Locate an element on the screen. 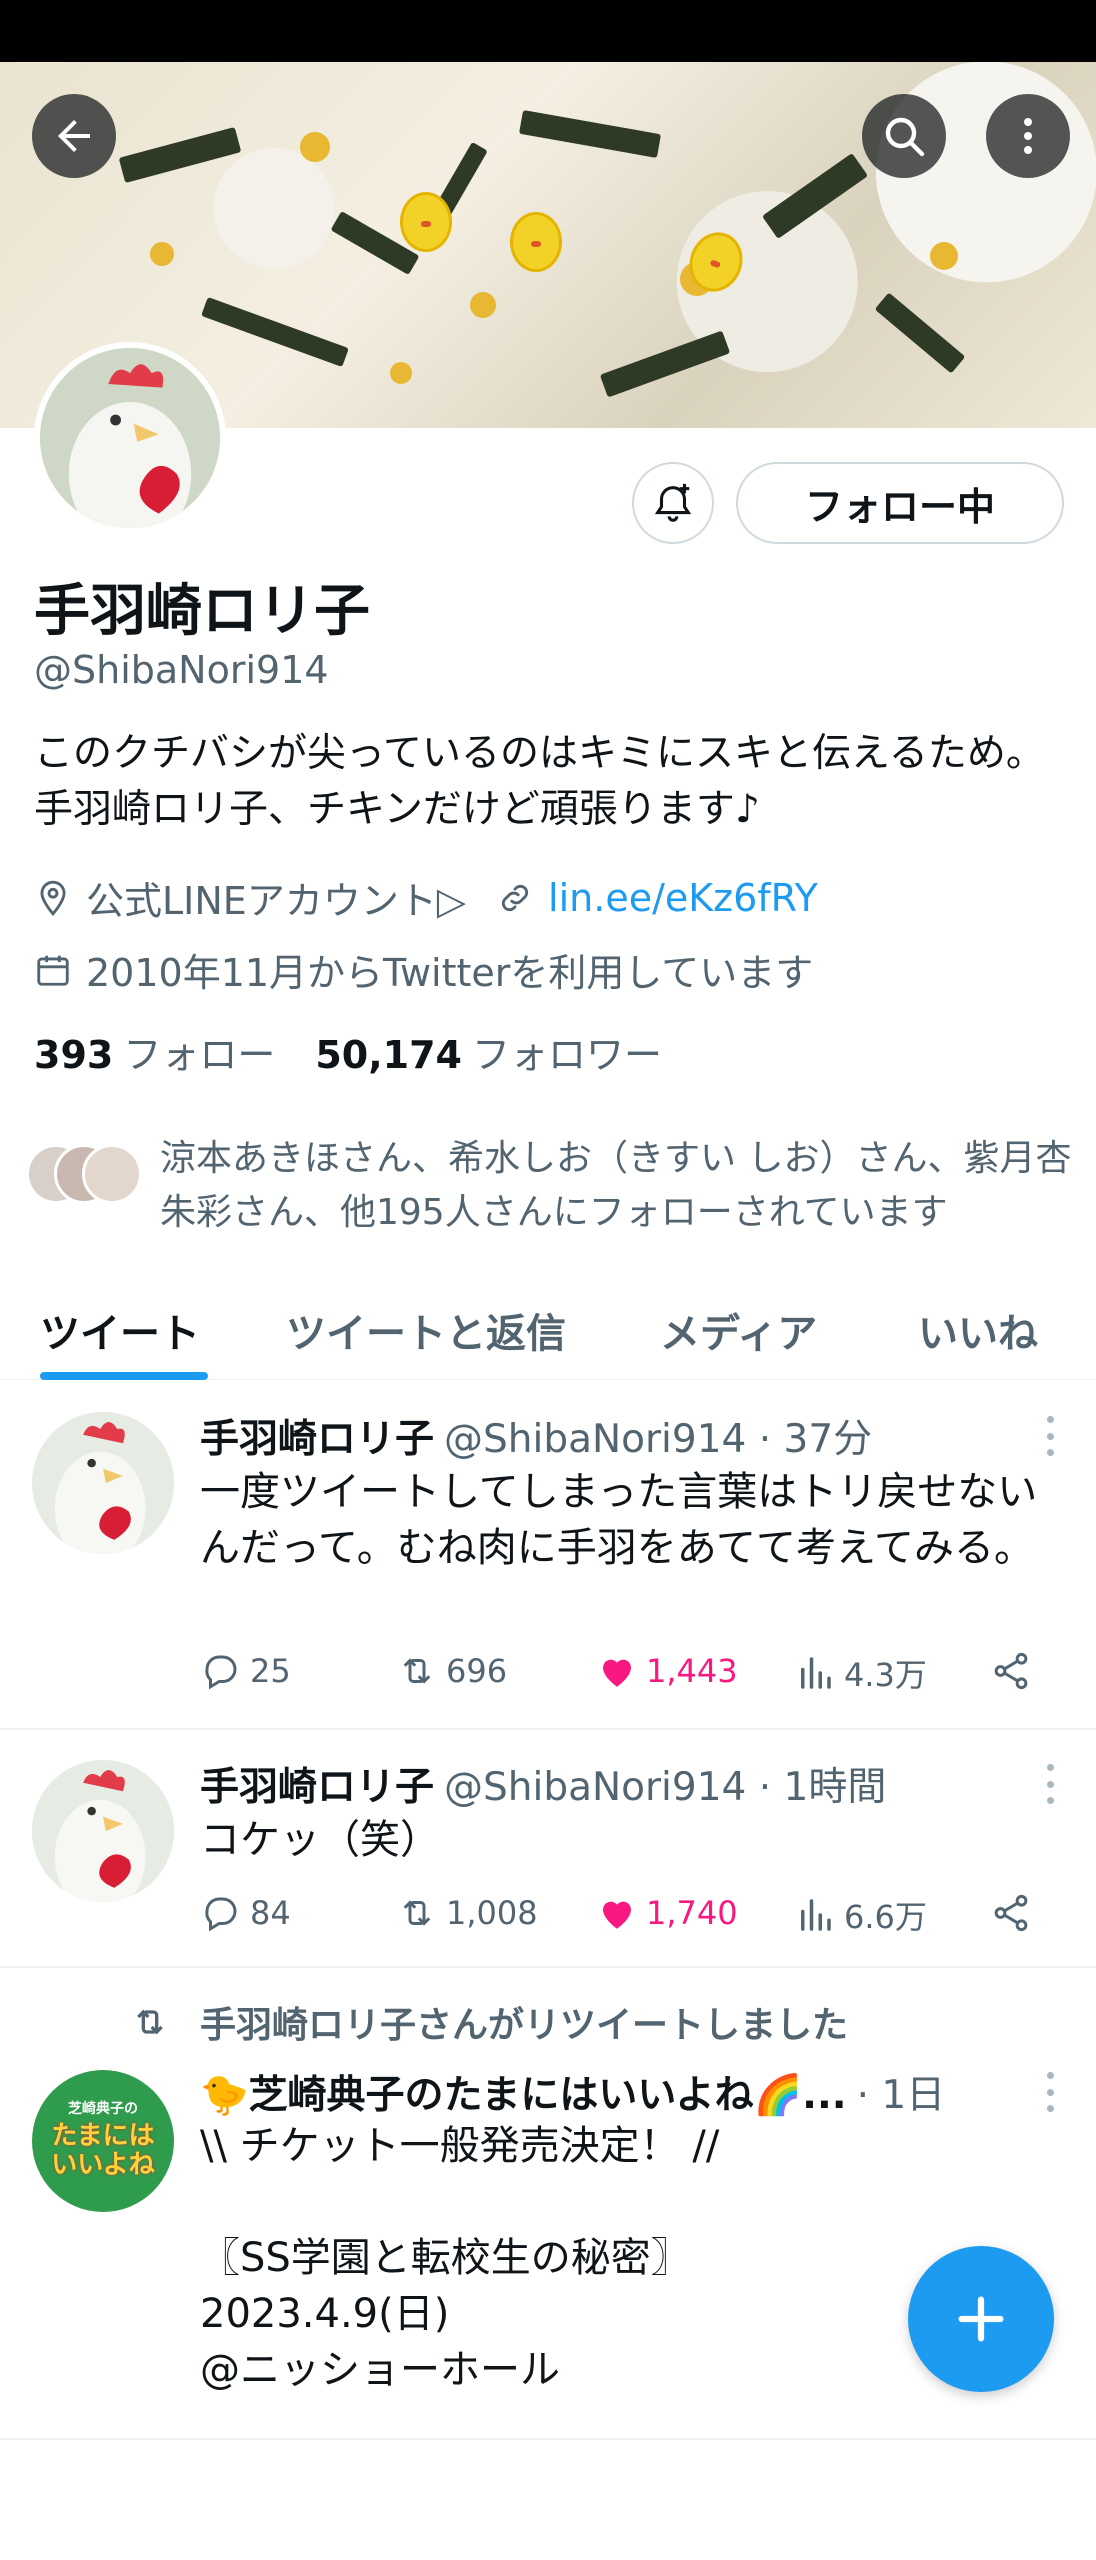  tweet-time: · 37分 is located at coordinates (815, 1439).